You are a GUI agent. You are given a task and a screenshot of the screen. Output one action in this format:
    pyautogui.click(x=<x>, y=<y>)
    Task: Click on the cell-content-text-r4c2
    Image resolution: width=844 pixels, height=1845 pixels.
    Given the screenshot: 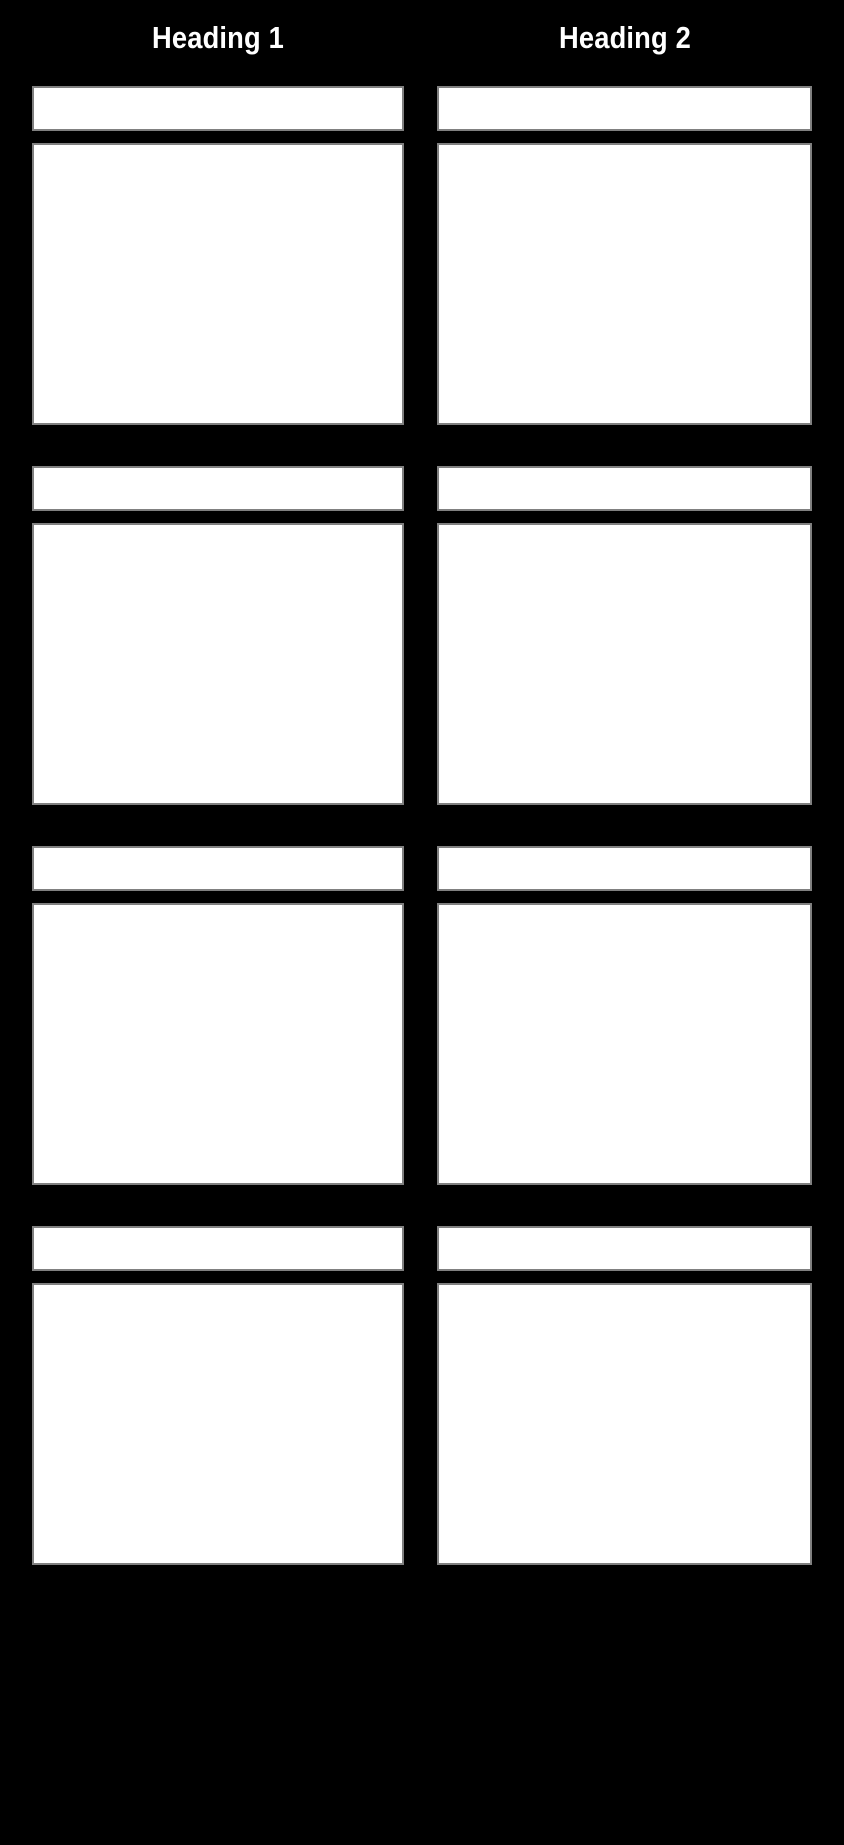 What is the action you would take?
    pyautogui.click(x=624, y=1291)
    